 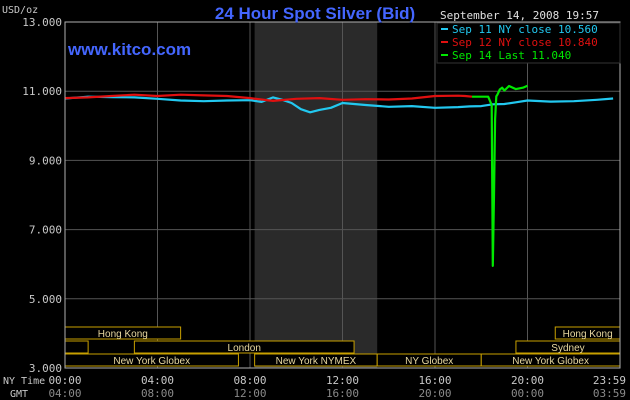 I want to click on session-label: London, so click(x=244, y=348).